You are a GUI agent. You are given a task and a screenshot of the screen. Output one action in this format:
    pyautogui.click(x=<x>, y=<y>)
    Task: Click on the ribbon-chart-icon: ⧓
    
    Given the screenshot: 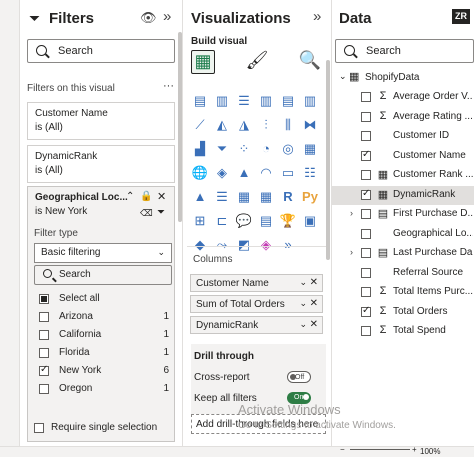 What is the action you would take?
    pyautogui.click(x=310, y=125)
    